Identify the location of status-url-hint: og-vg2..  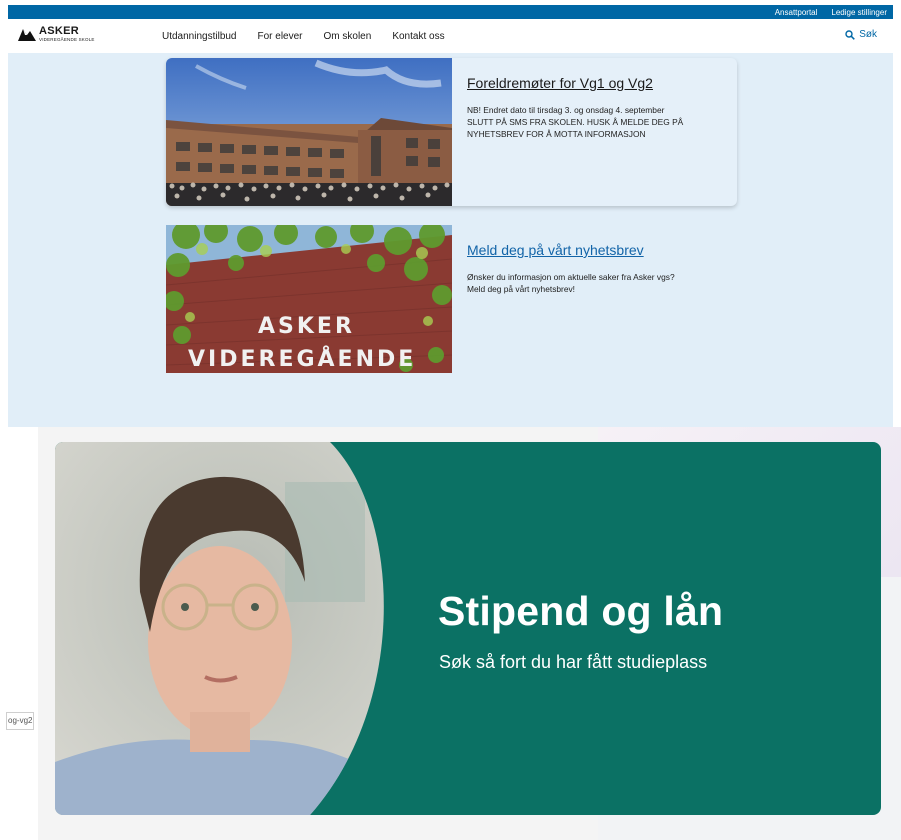
(20, 721).